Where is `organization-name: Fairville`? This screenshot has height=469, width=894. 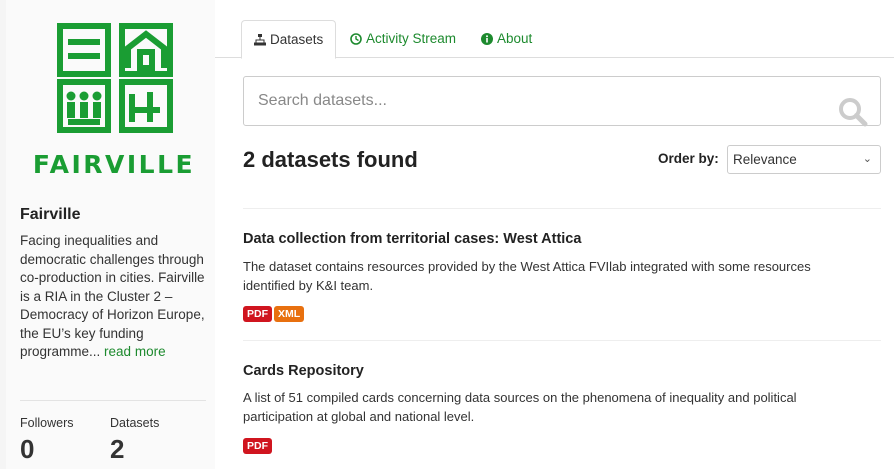
organization-name: Fairville is located at coordinates (50, 214).